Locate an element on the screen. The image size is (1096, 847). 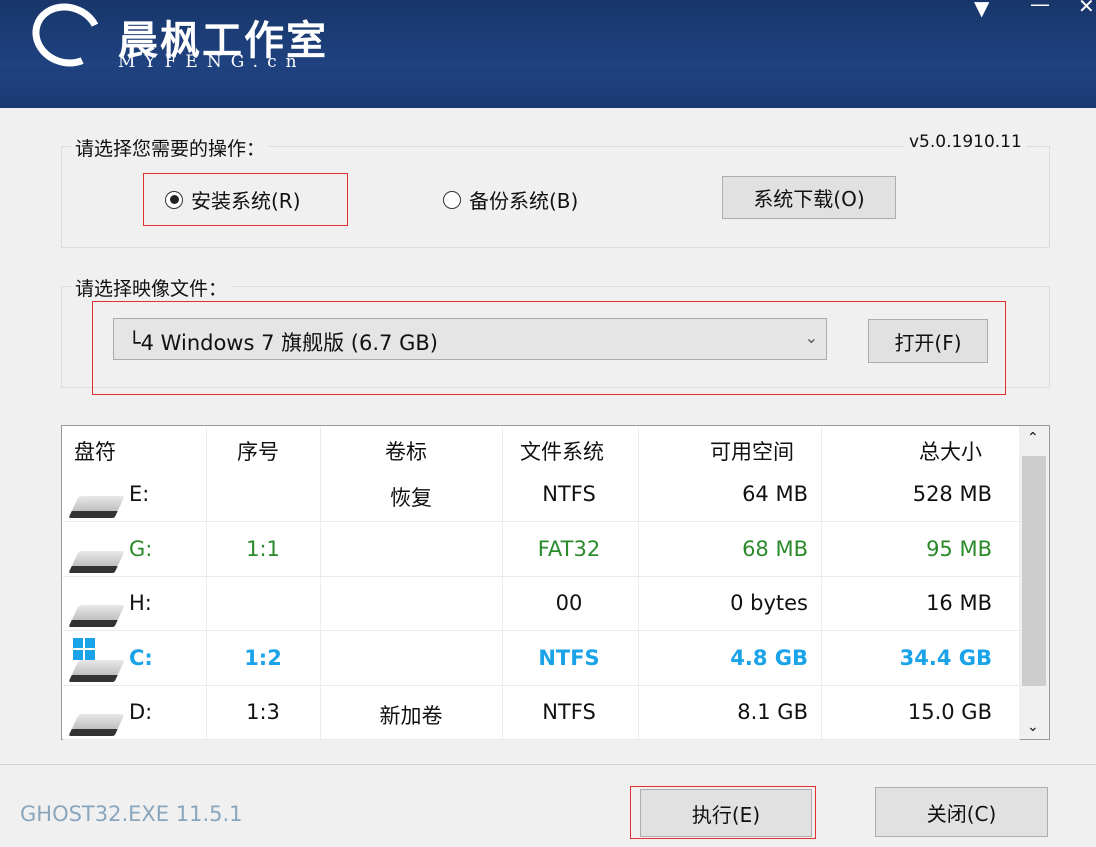
image-highlight is located at coordinates (549, 348).